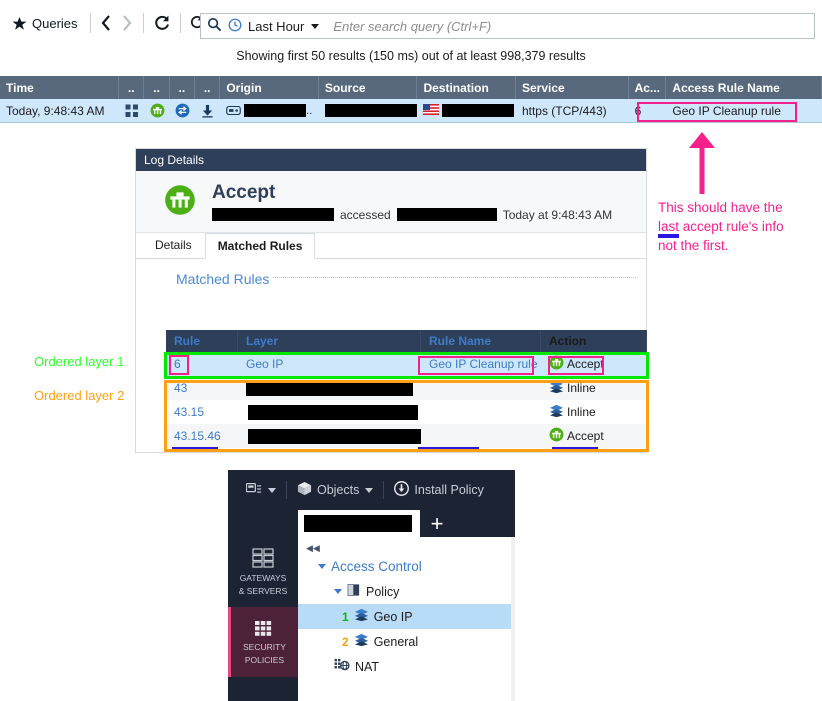 Image resolution: width=822 pixels, height=701 pixels. What do you see at coordinates (702, 163) in the screenshot?
I see `annotation-arrow-icon` at bounding box center [702, 163].